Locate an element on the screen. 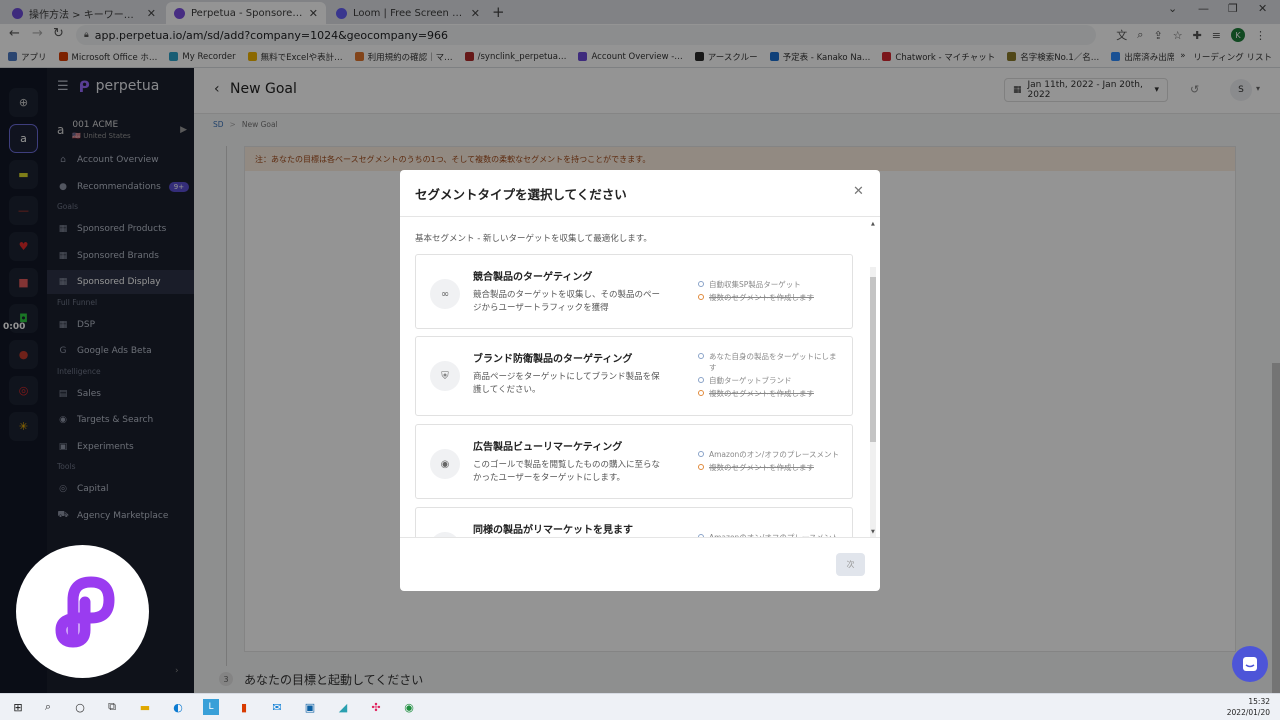  feature-text: あなた自身の製品をターゲットにします is located at coordinates (773, 362).